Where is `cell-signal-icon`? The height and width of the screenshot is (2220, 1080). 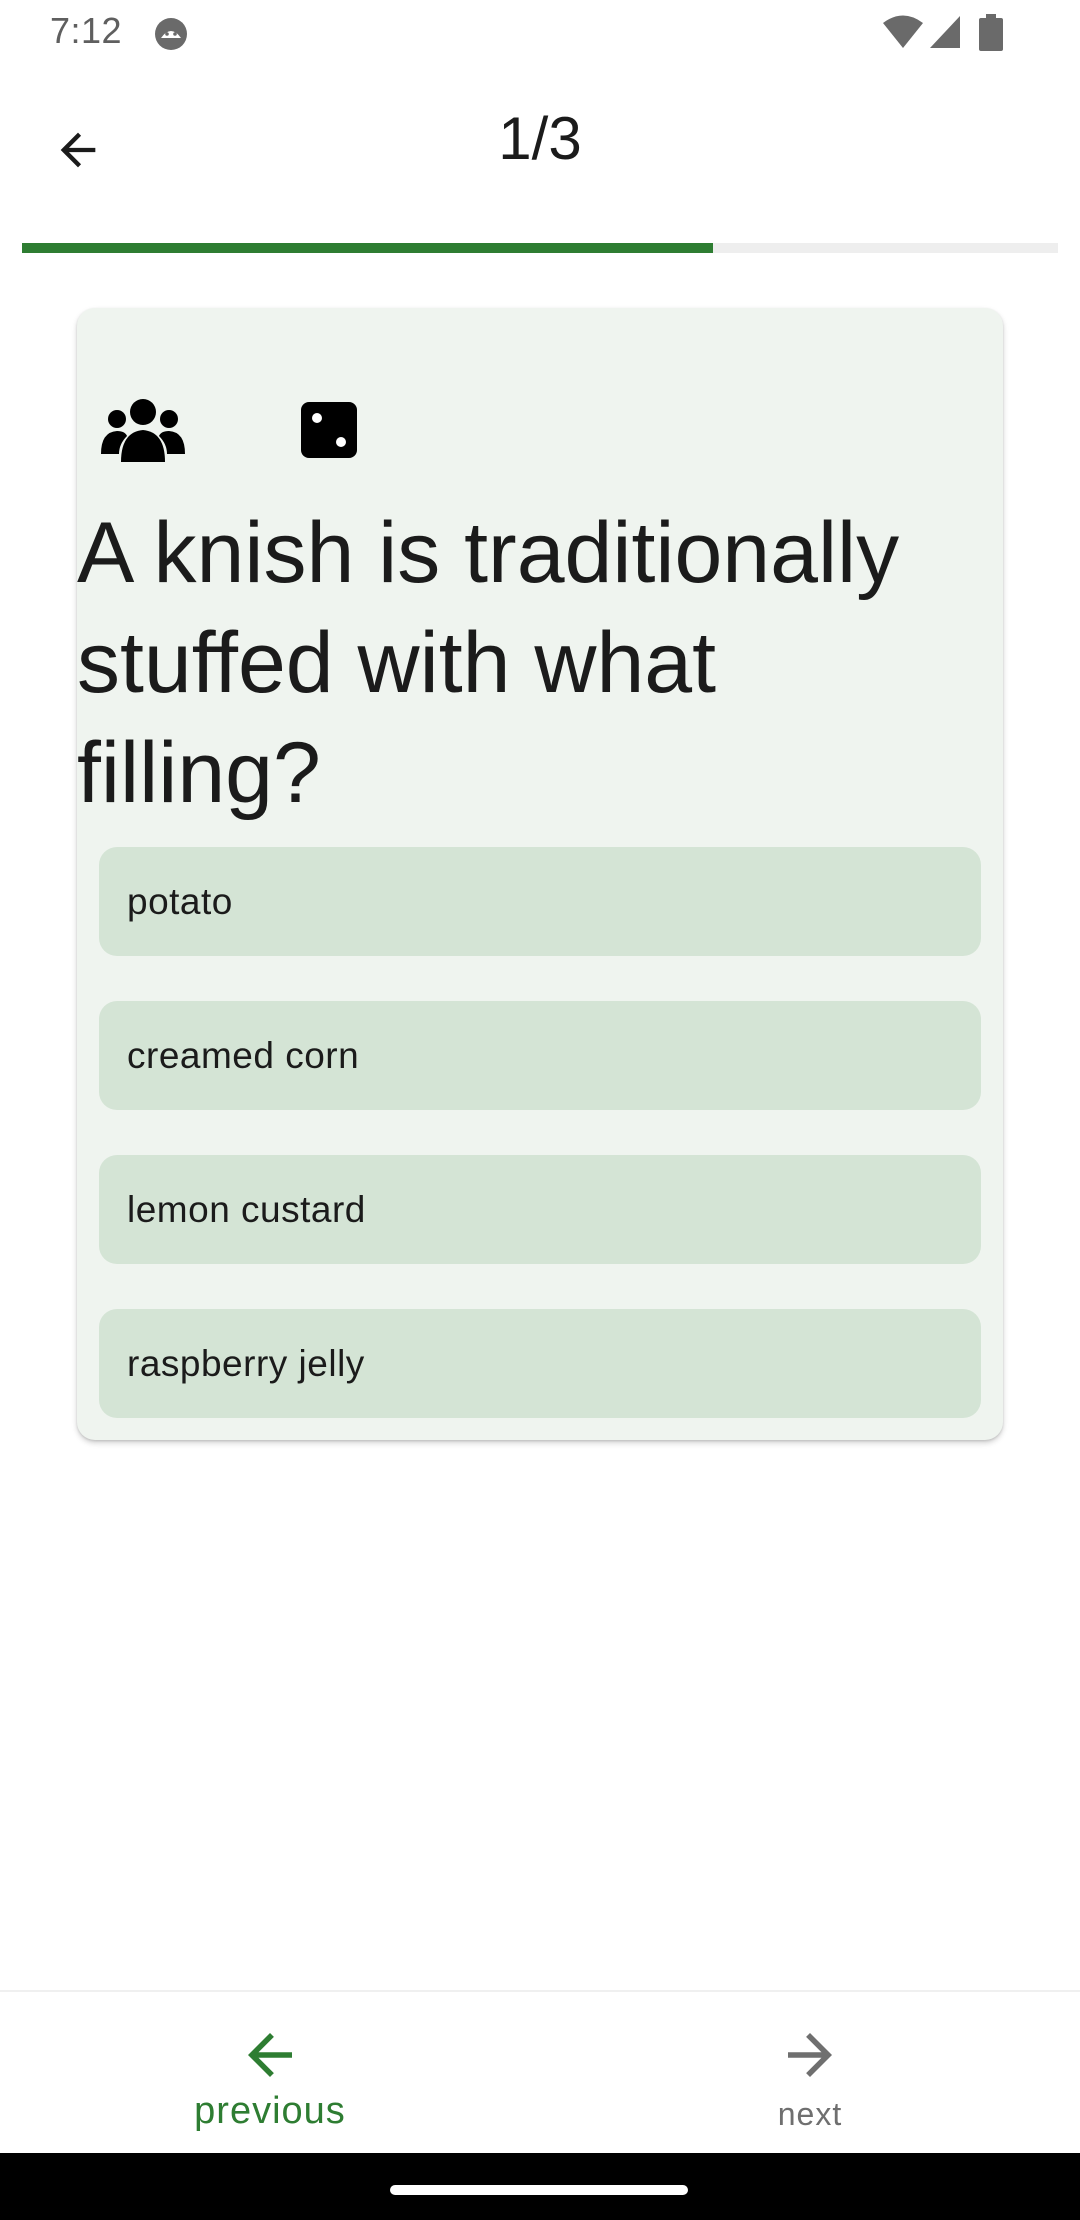
cell-signal-icon is located at coordinates (945, 32).